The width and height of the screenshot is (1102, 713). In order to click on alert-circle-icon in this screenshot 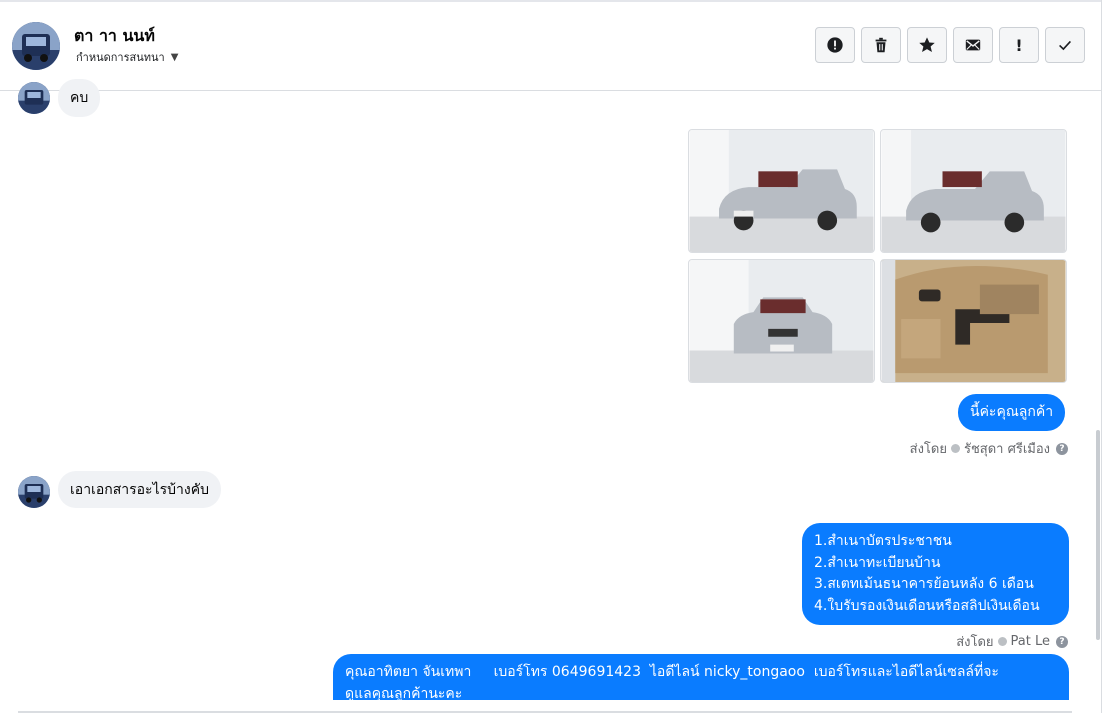, I will do `click(835, 45)`.